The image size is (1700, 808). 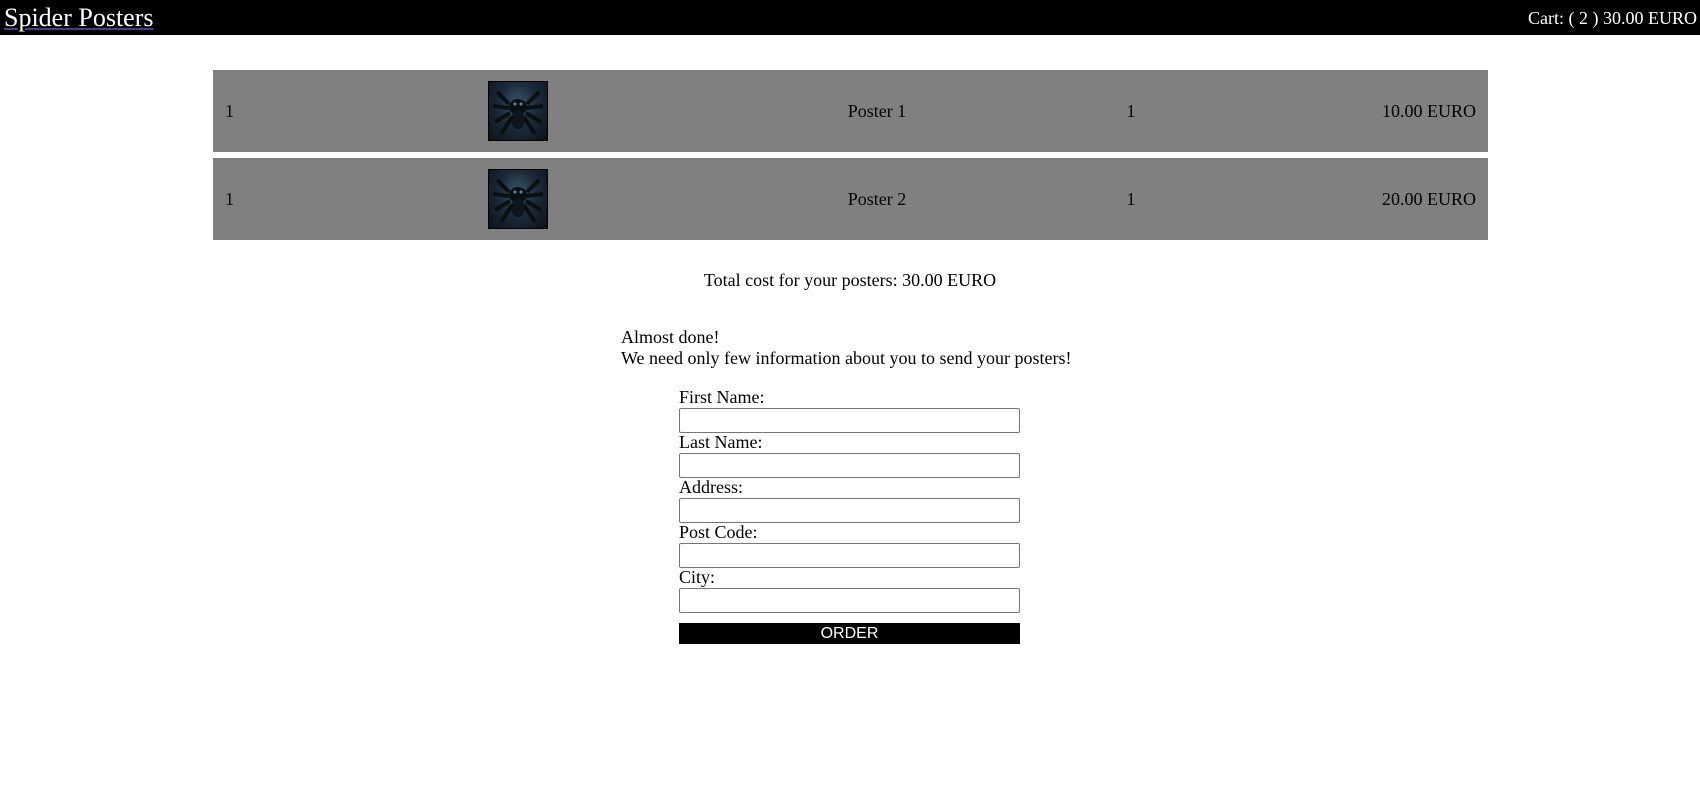 I want to click on first-name-field-group: First Name:, so click(x=849, y=410).